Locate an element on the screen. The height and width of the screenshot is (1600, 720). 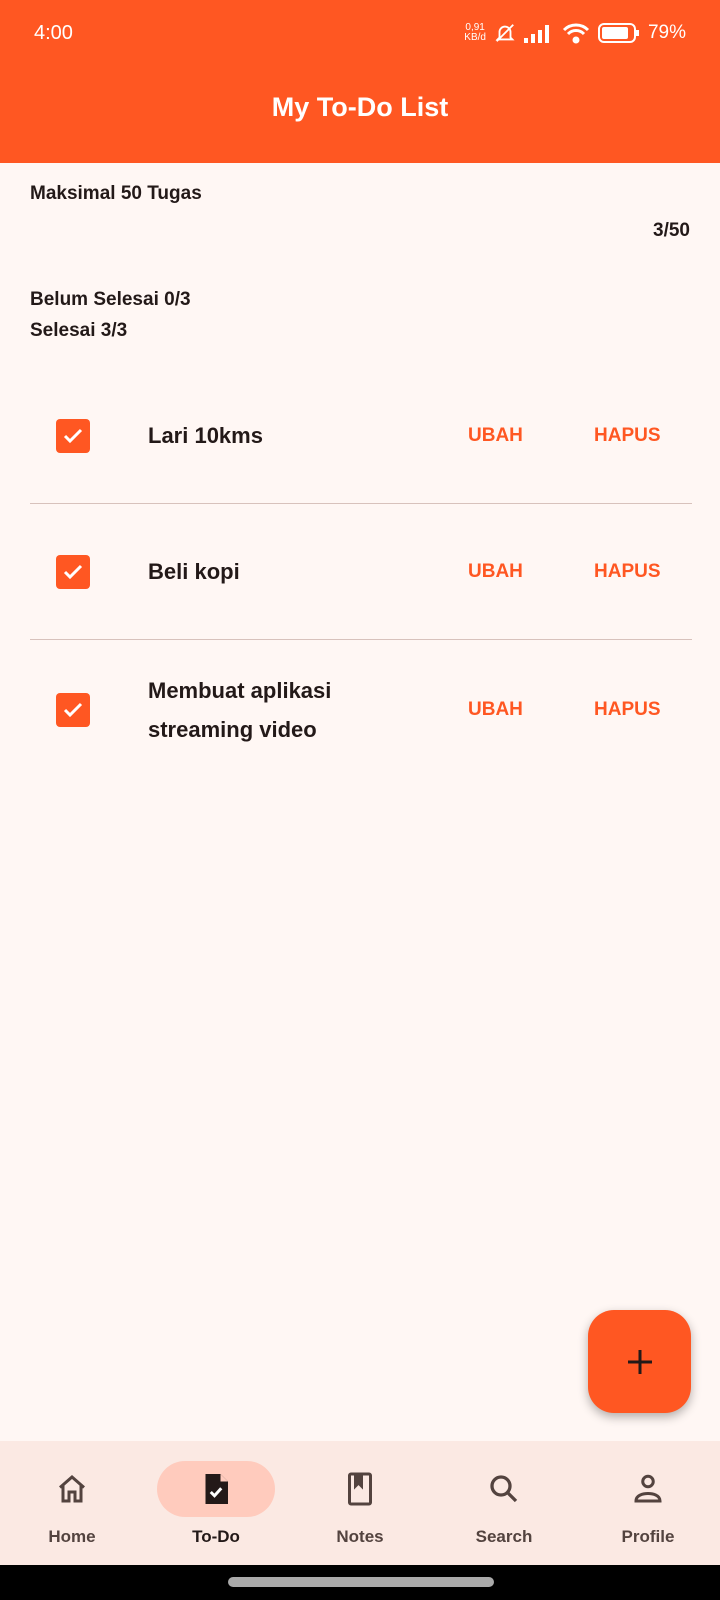
signal-icon is located at coordinates (536, 34).